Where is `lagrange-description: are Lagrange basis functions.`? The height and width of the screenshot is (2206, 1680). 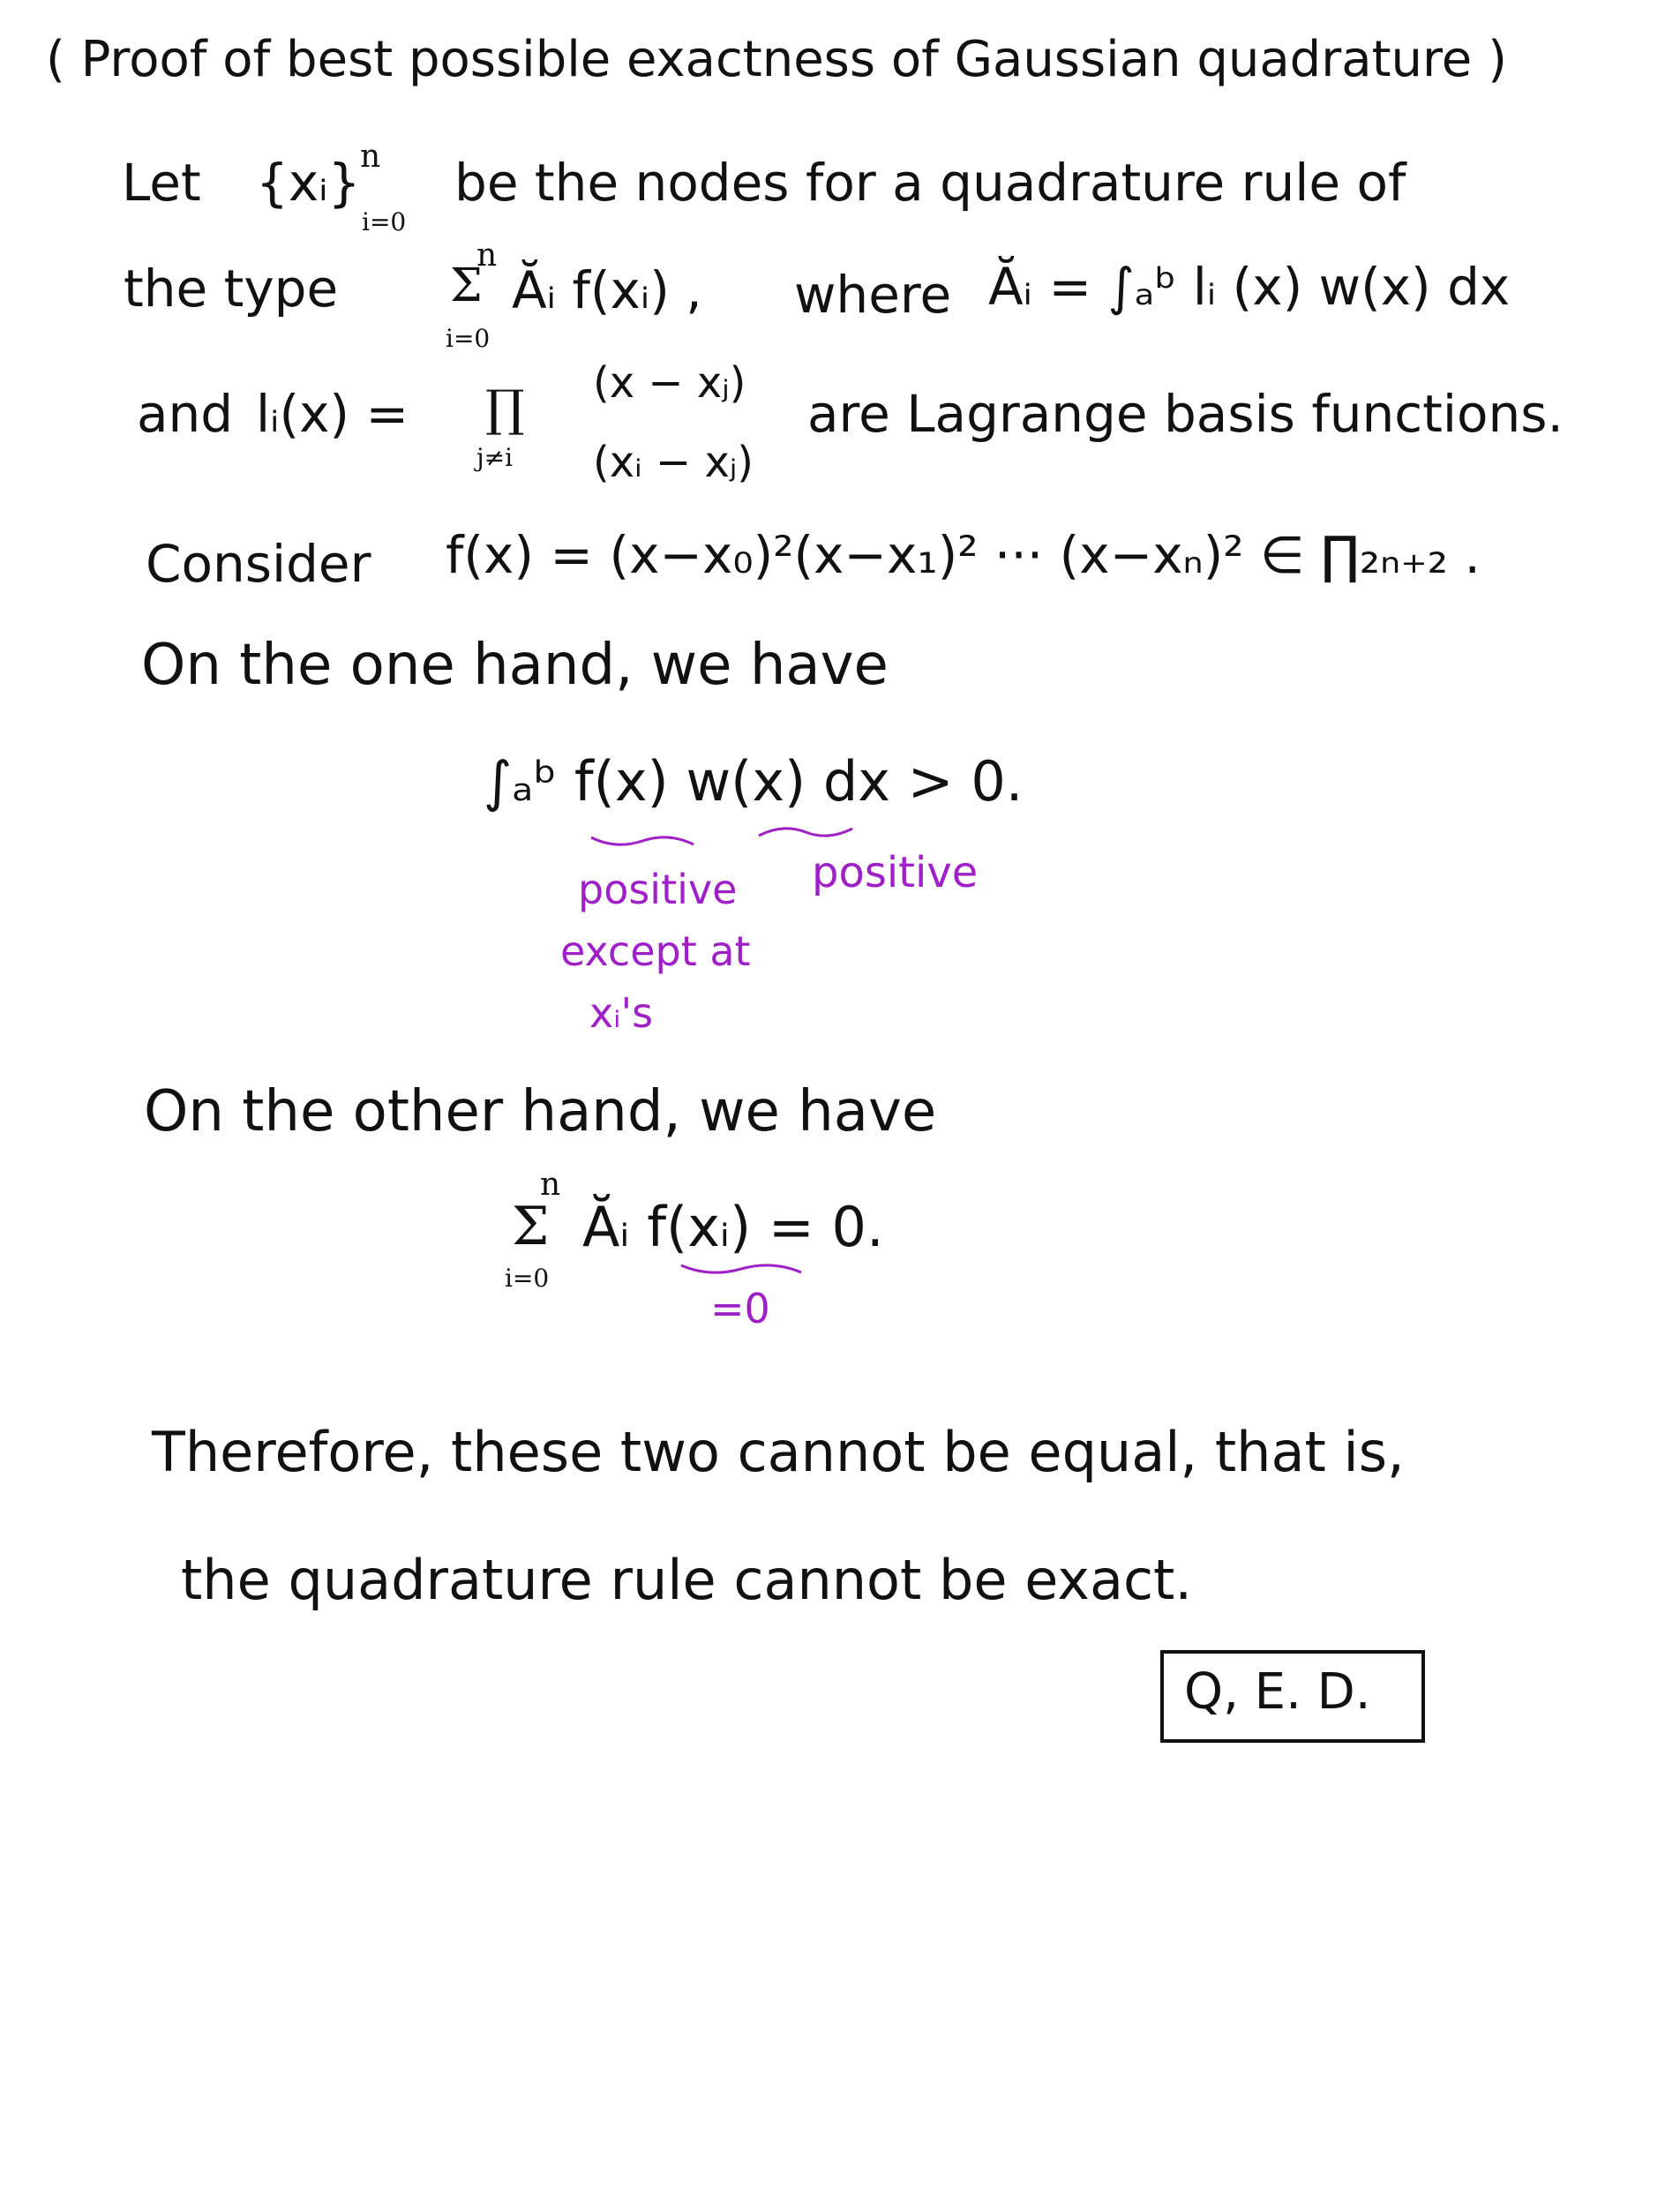 lagrange-description: are Lagrange basis functions. is located at coordinates (1185, 414).